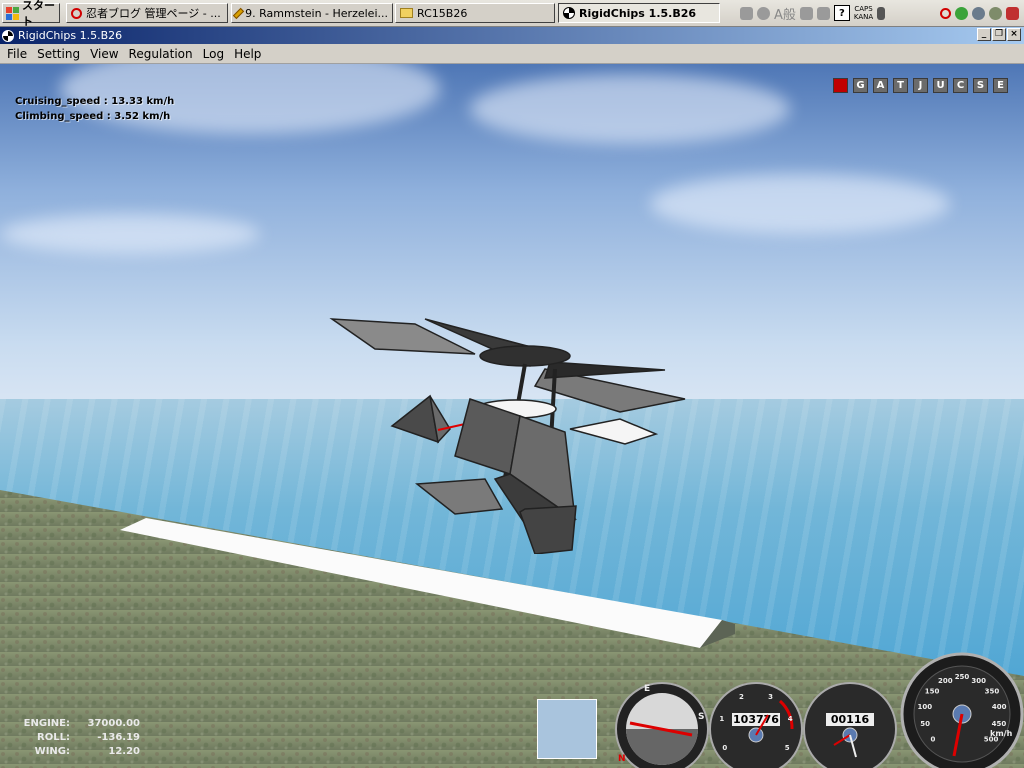 The image size is (1024, 768). What do you see at coordinates (962, 710) in the screenshot?
I see `speedometer-gauge: 050100150200 250 300350400450500 km/h` at bounding box center [962, 710].